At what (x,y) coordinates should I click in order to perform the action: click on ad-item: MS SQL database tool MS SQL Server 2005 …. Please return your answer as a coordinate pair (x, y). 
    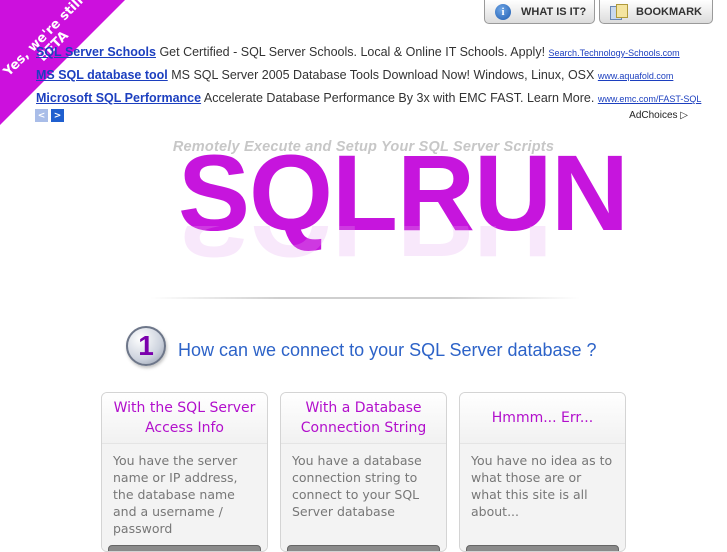
    Looking at the image, I should click on (376, 79).